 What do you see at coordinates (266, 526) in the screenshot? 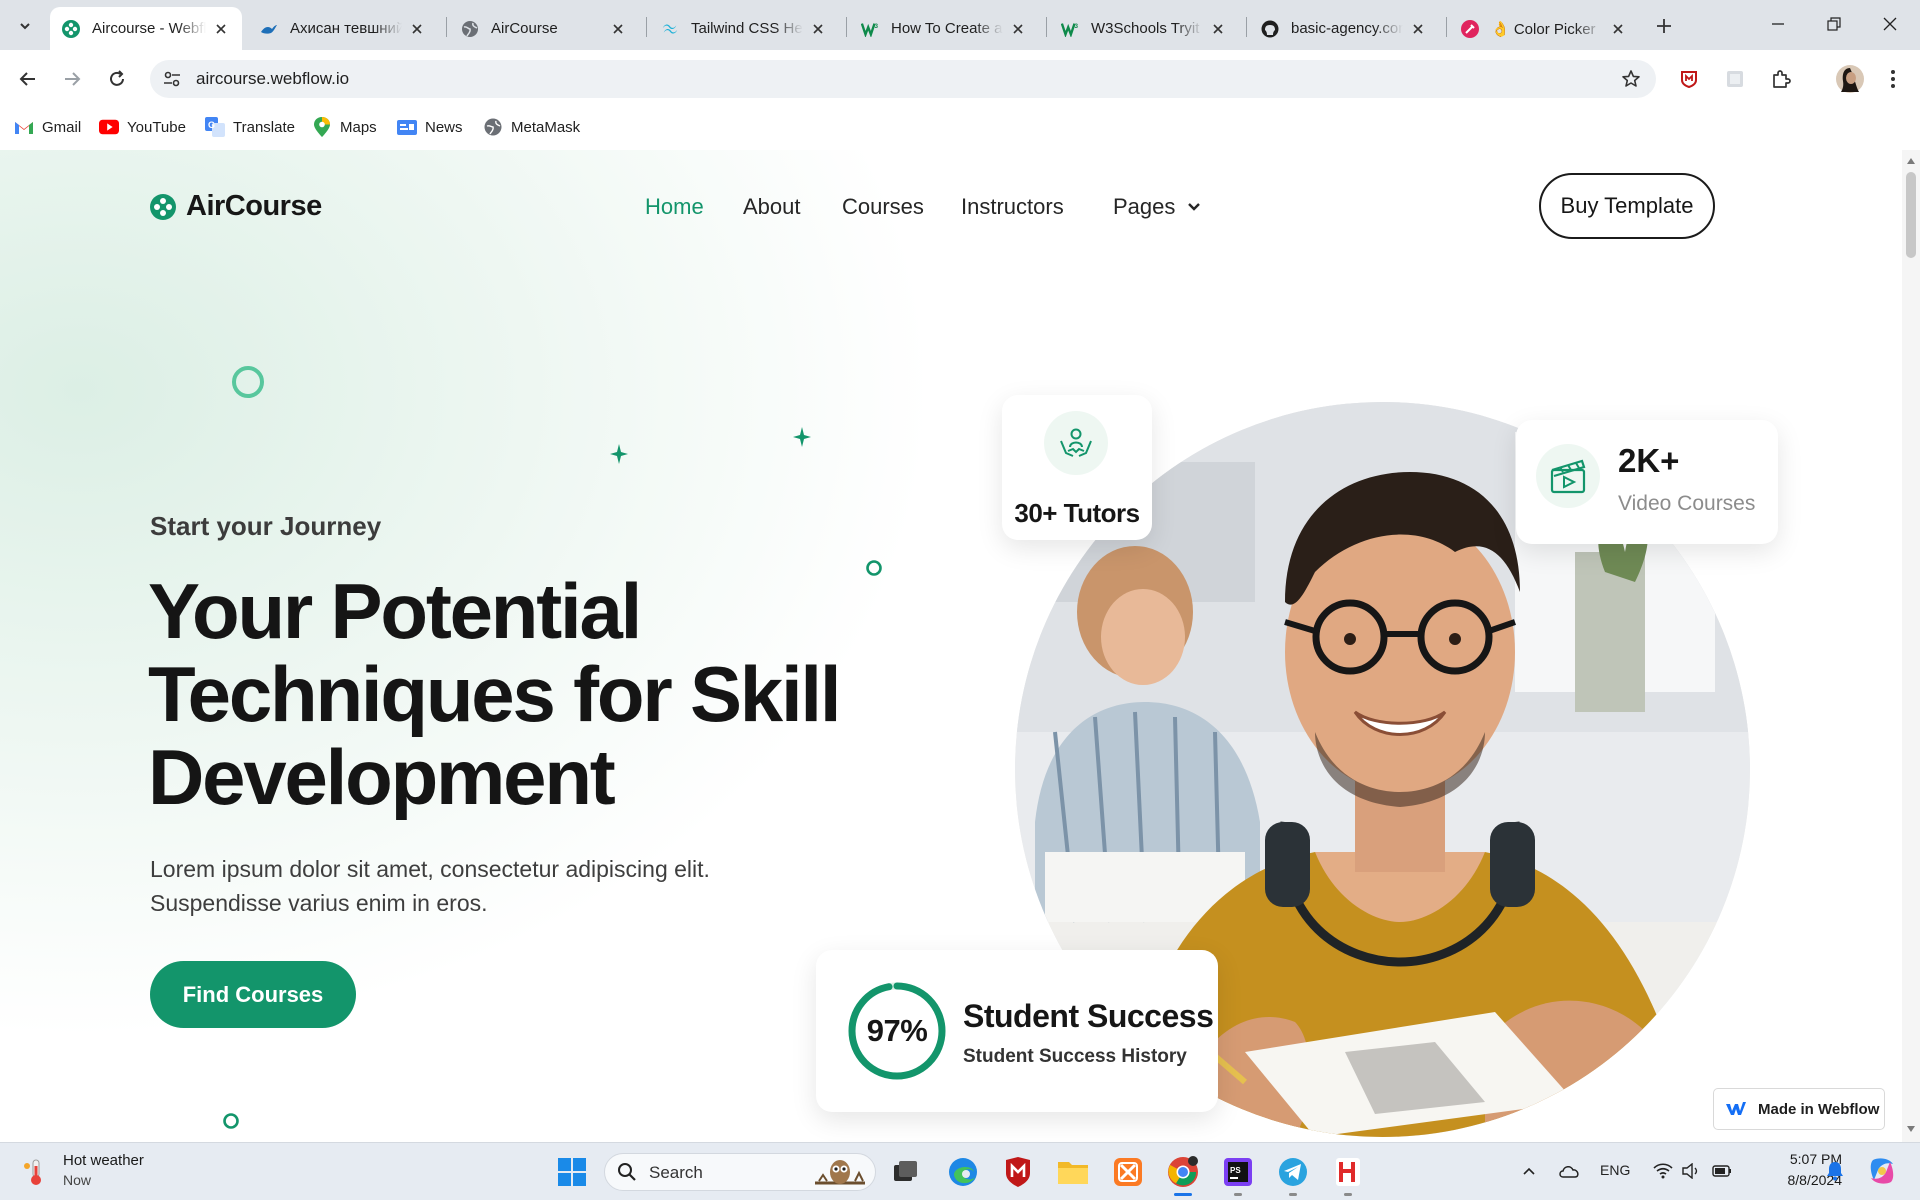
I see `hero-eyebrow: Start your Journey` at bounding box center [266, 526].